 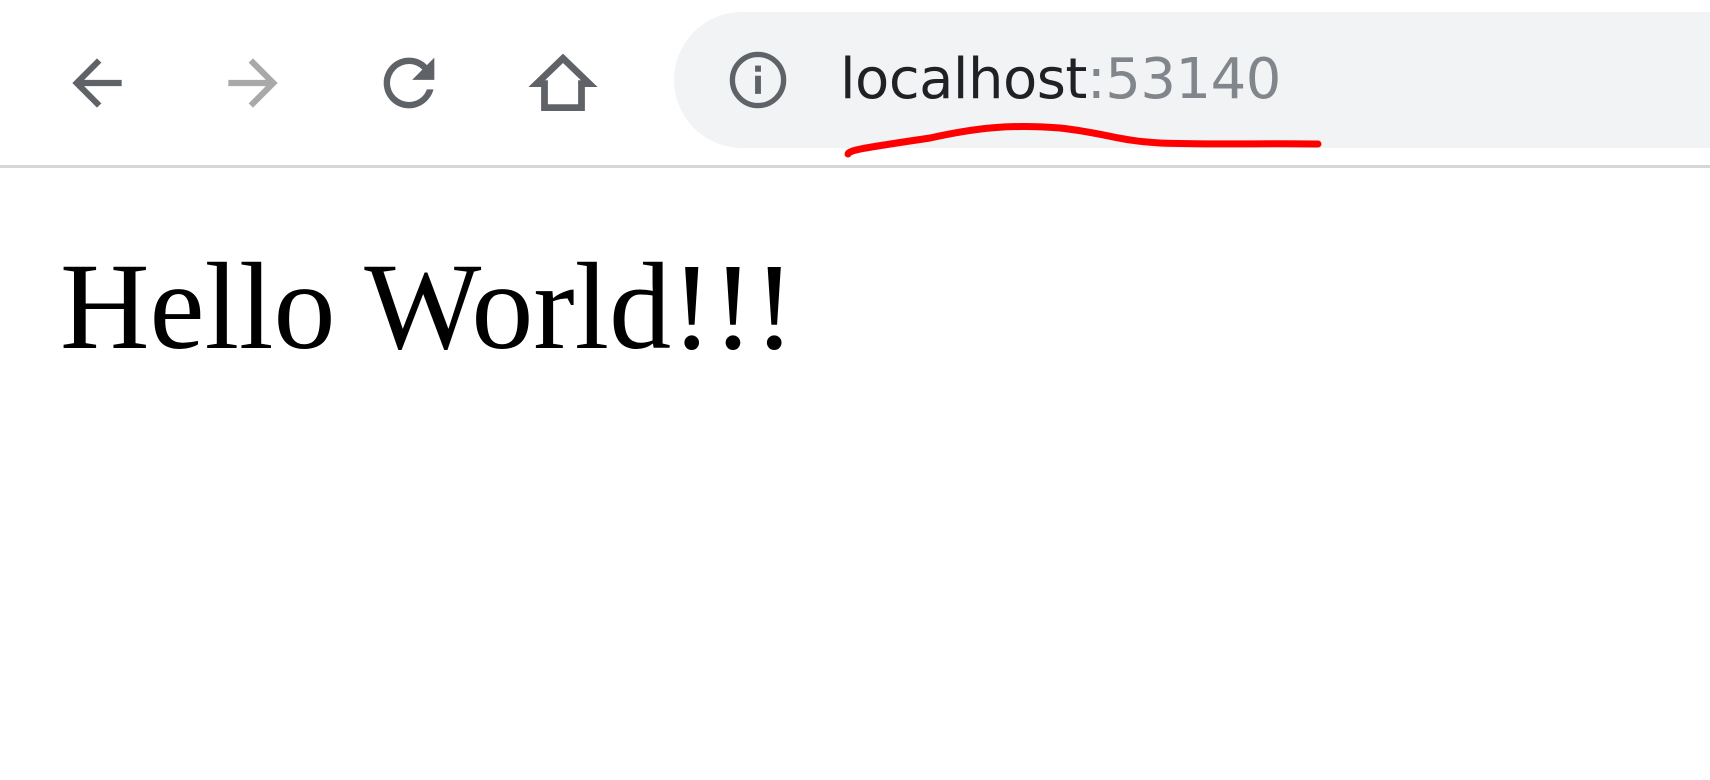 I want to click on forward-button, so click(x=253, y=83).